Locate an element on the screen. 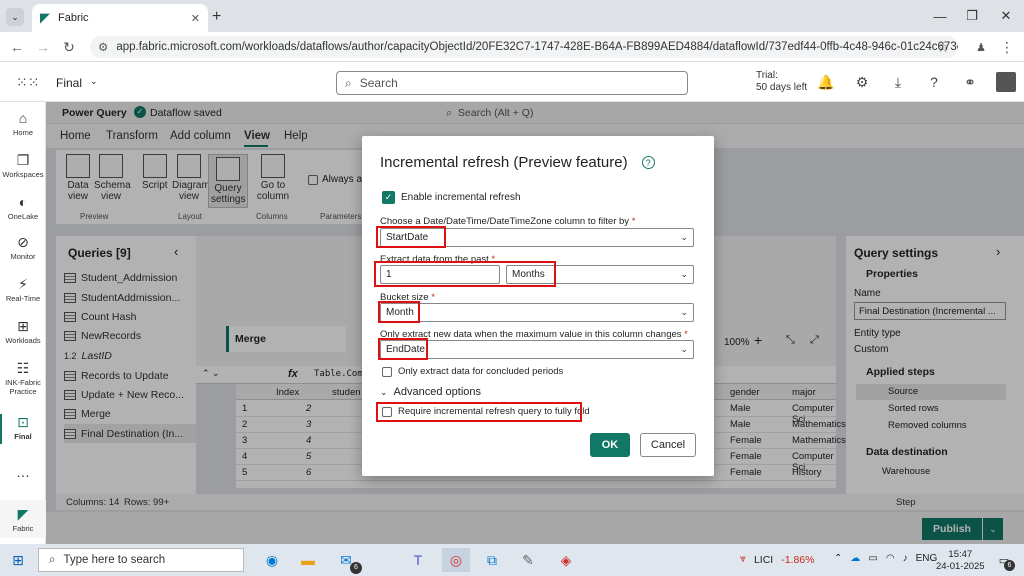 The height and width of the screenshot is (576, 1024). nav-workloads: ⊞ Workloads is located at coordinates (23, 331).